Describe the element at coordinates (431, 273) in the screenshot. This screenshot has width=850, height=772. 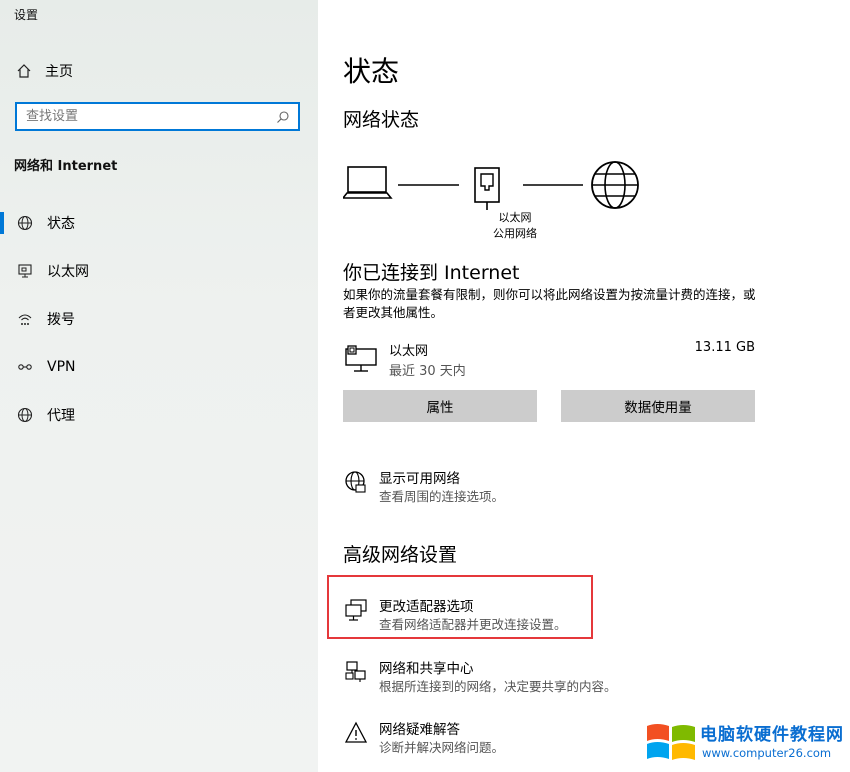
I see `connected-title: 你已连接到 Internet` at that location.